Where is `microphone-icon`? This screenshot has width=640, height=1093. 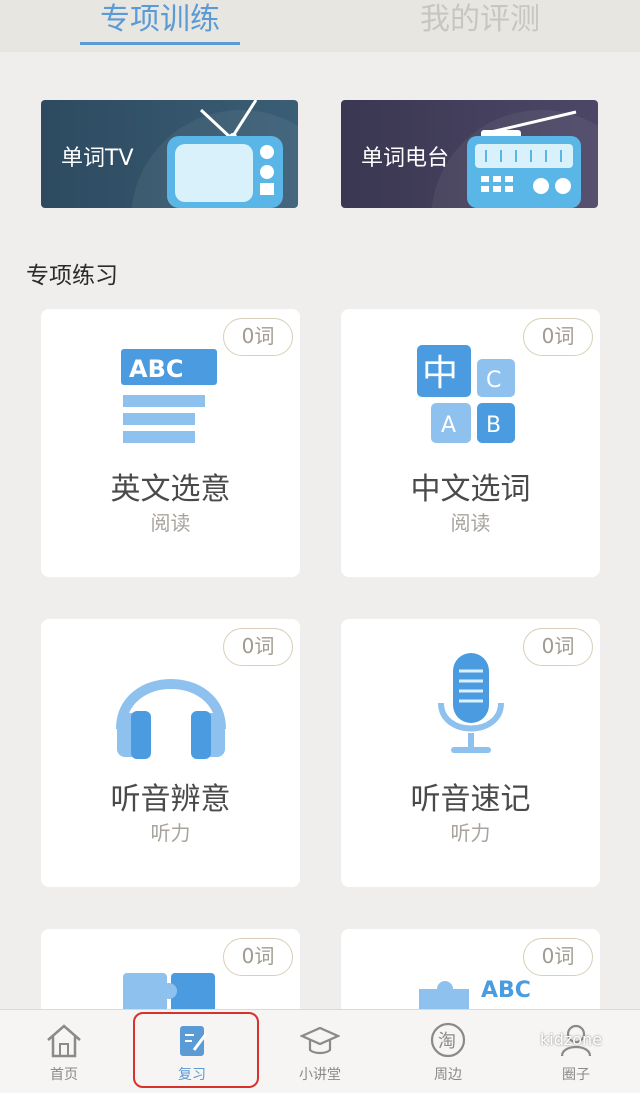
microphone-icon is located at coordinates (471, 703).